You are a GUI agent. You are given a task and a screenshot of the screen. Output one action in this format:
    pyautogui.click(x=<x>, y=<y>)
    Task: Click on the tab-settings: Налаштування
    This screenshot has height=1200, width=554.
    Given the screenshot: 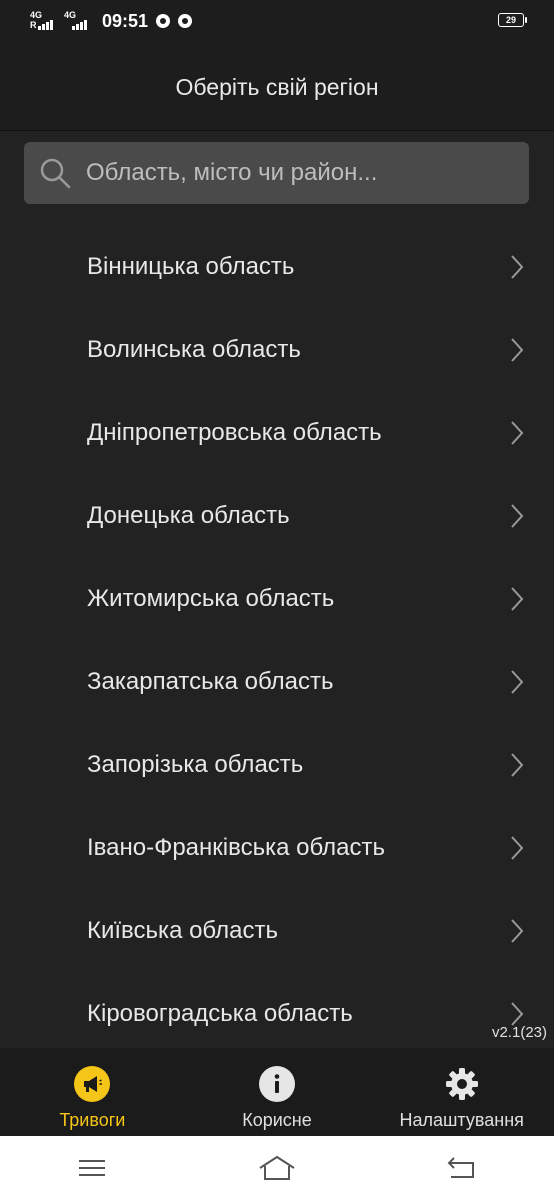 What is the action you would take?
    pyautogui.click(x=461, y=1092)
    